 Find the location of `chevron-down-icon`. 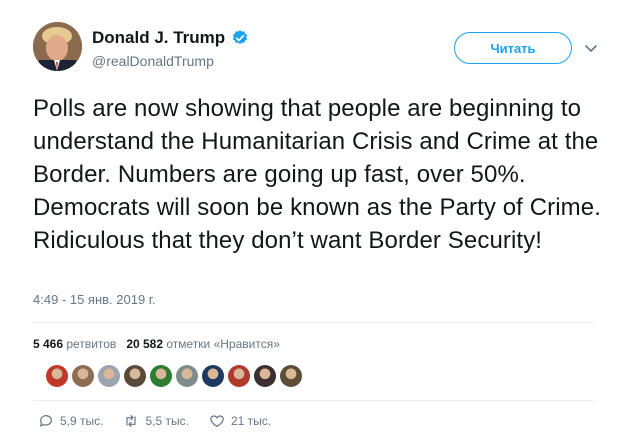

chevron-down-icon is located at coordinates (591, 48).